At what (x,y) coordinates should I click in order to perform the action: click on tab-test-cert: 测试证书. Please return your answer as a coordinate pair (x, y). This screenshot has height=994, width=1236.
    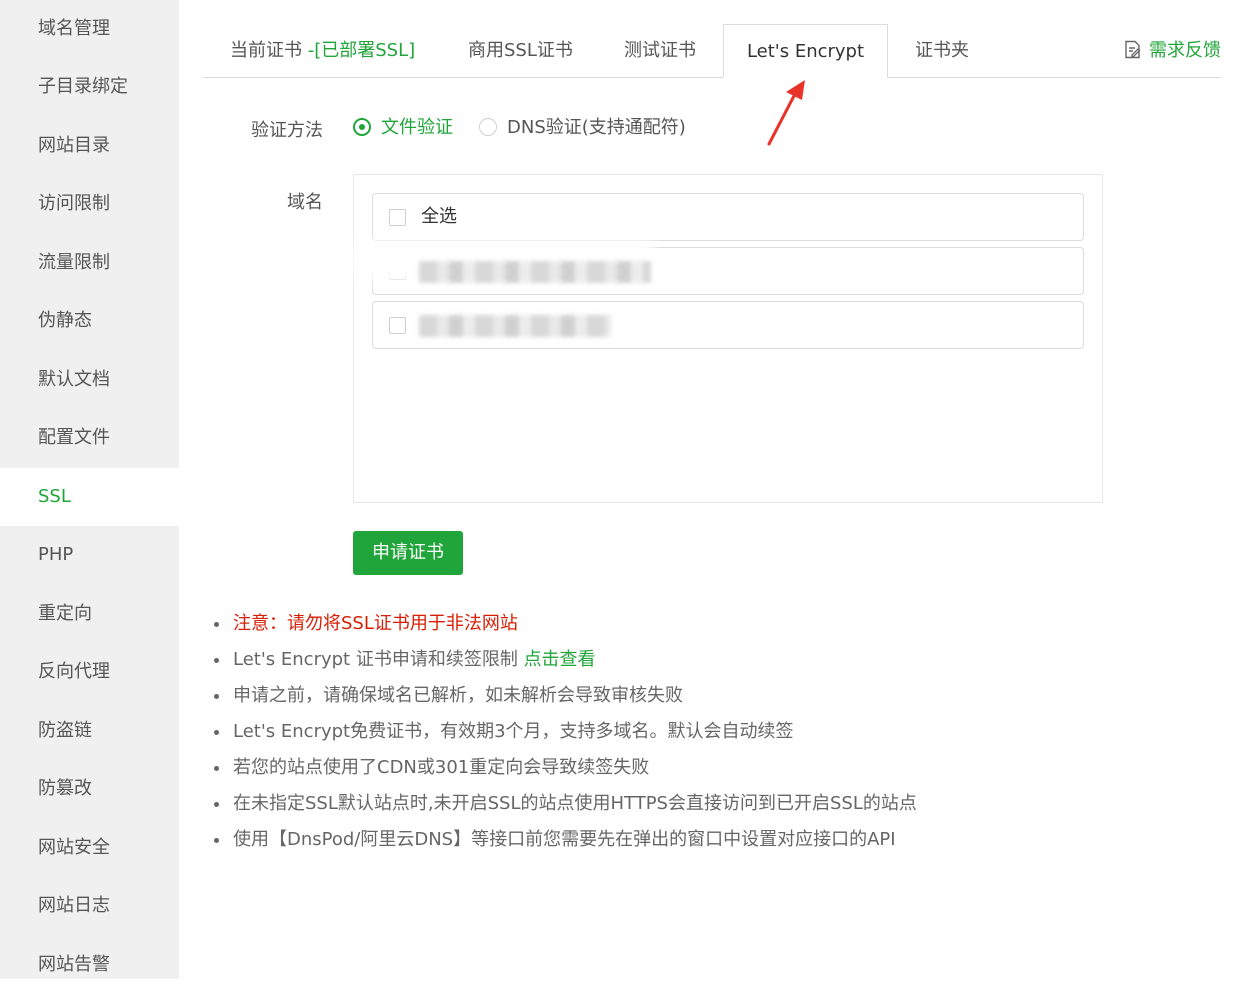
    Looking at the image, I should click on (660, 50).